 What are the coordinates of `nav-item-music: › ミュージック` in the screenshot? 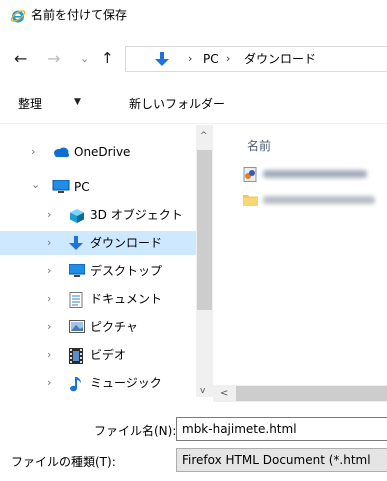 It's located at (98, 383).